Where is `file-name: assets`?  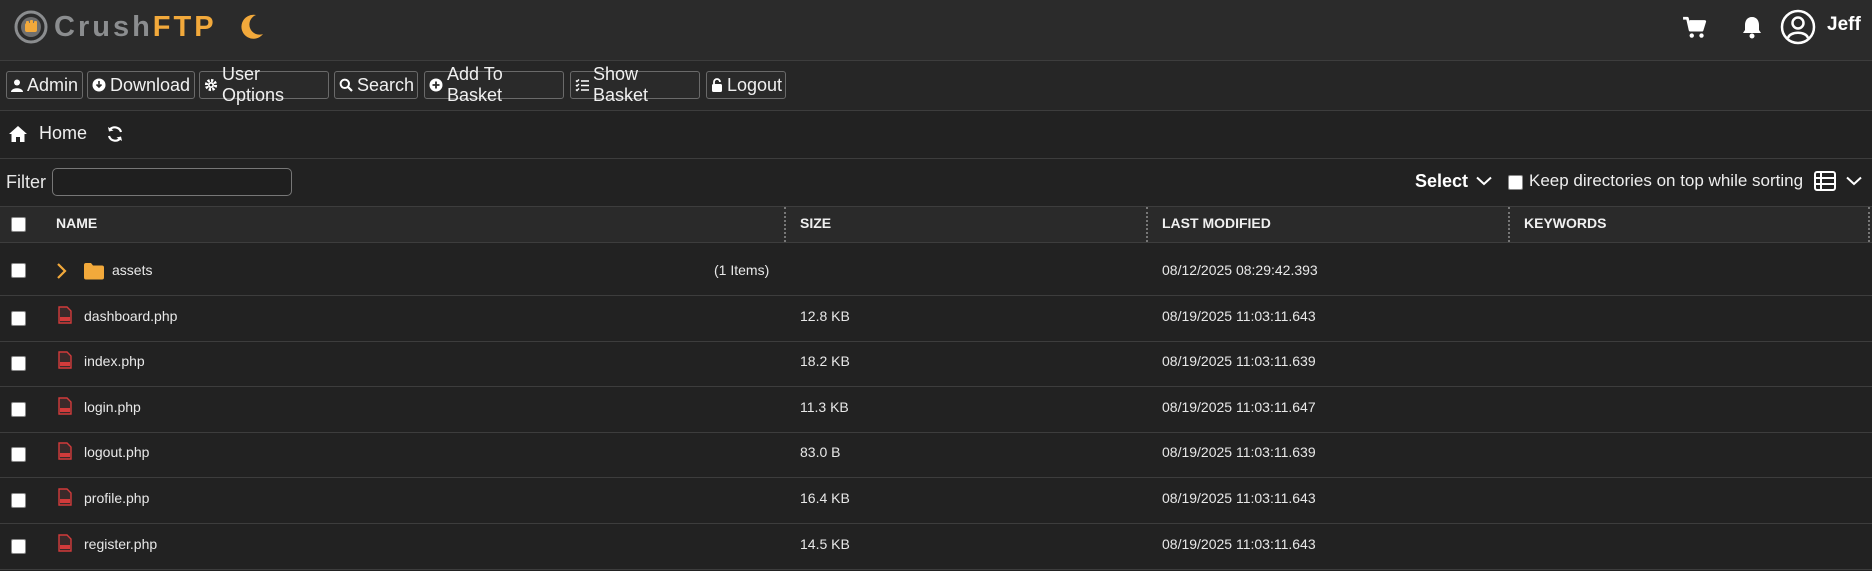
file-name: assets is located at coordinates (132, 270).